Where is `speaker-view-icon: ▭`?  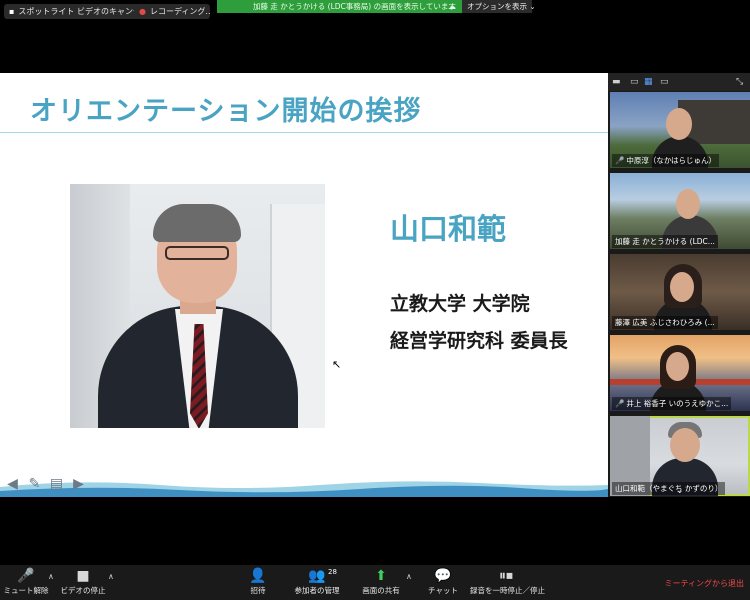 speaker-view-icon: ▭ is located at coordinates (634, 82).